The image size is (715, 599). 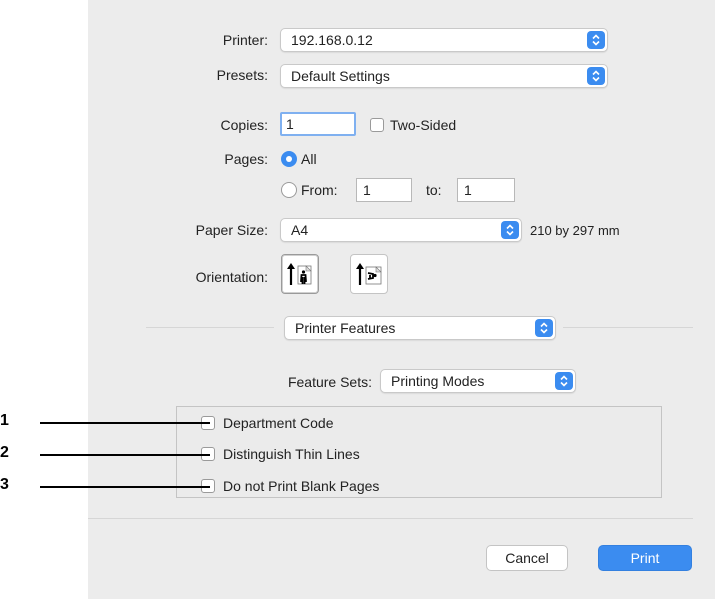 I want to click on landscape-icon, so click(x=369, y=274).